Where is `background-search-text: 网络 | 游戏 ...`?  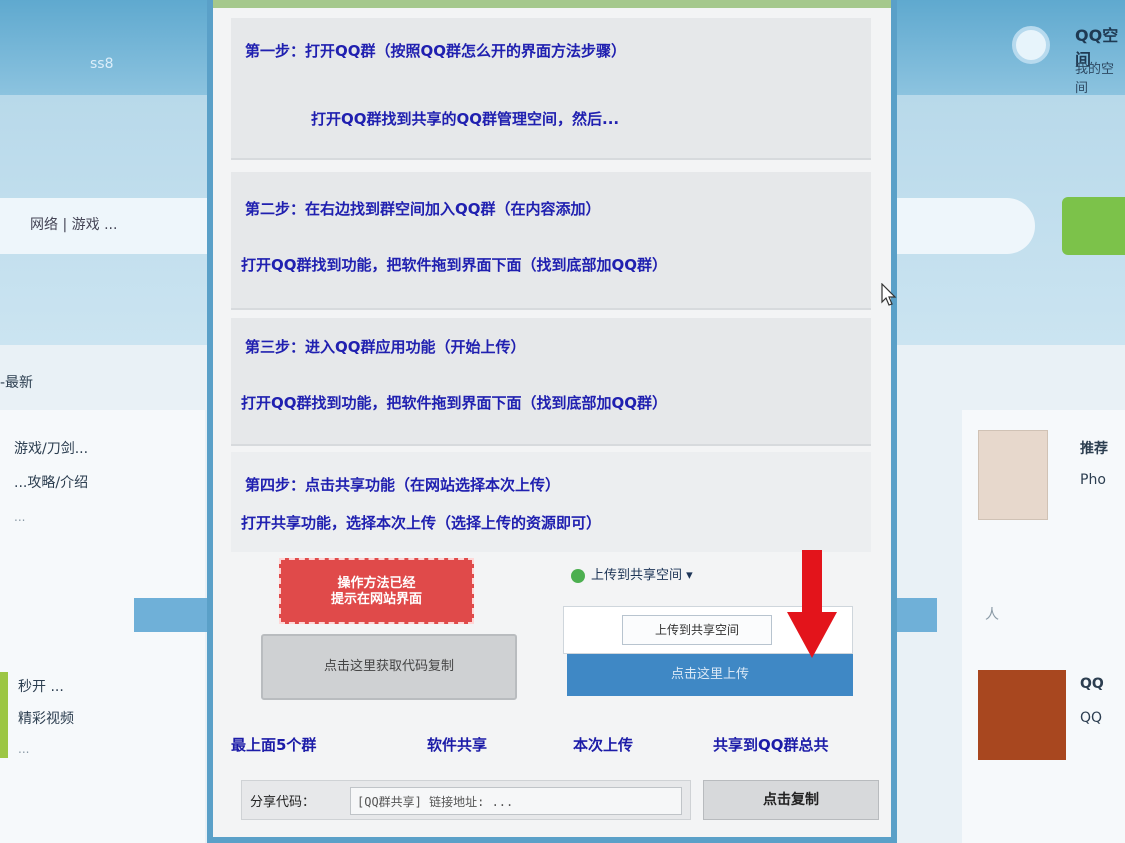 background-search-text: 网络 | 游戏 ... is located at coordinates (74, 225).